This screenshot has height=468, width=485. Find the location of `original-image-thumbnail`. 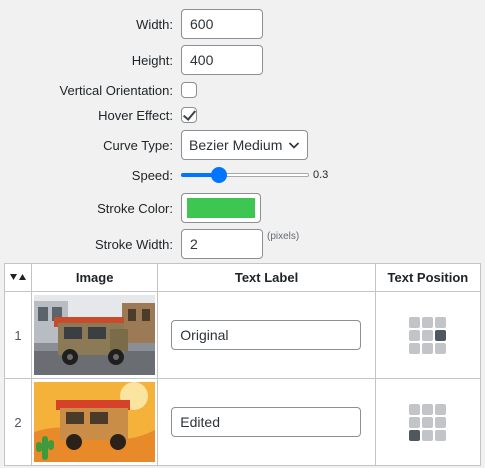

original-image-thumbnail is located at coordinates (95, 335).